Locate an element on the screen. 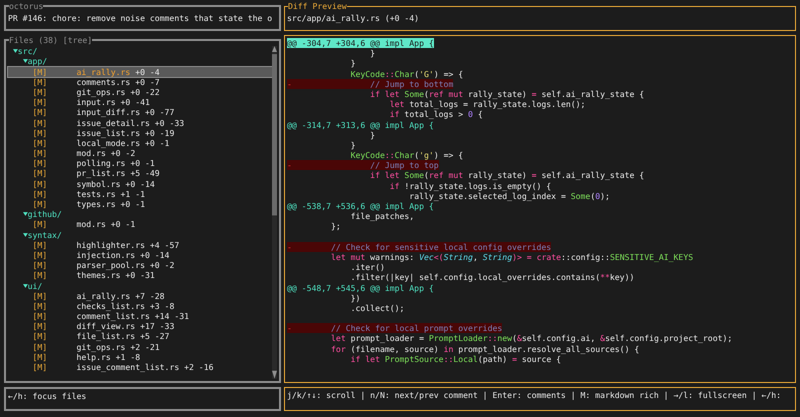  diff-stats: +1 -8 is located at coordinates (128, 357).